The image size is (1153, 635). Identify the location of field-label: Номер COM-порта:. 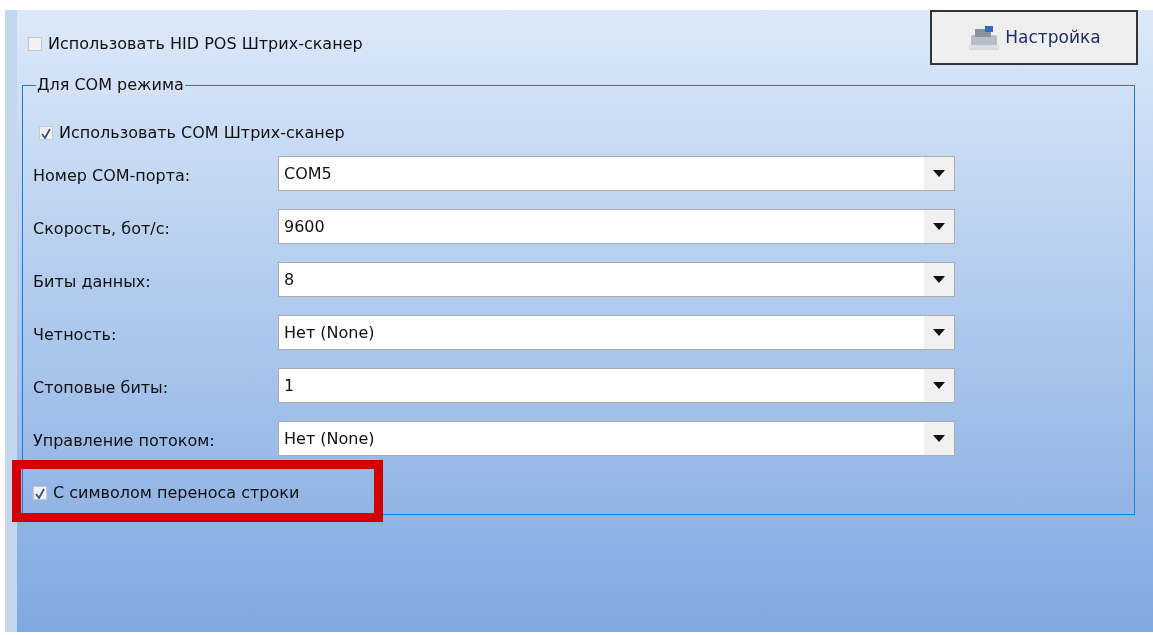
(112, 176).